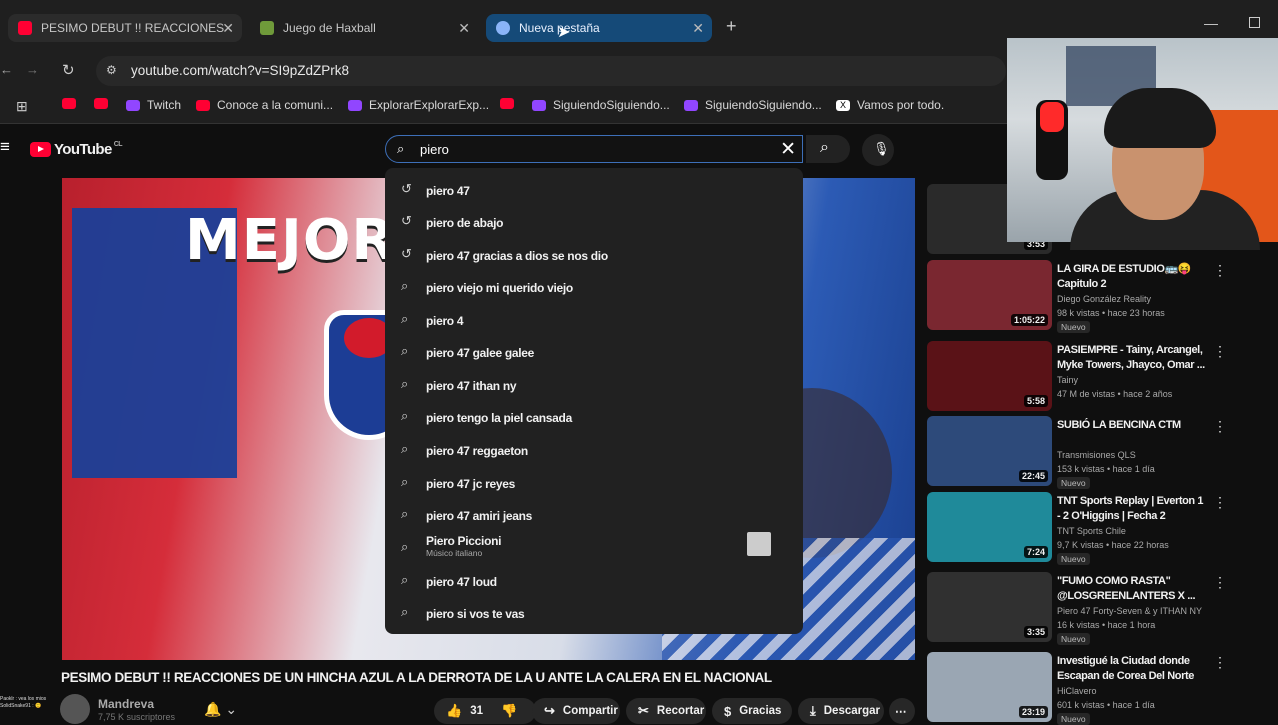 This screenshot has width=1278, height=725. What do you see at coordinates (1130, 611) in the screenshot?
I see `video-channel: Piero 47 Forty-Seven & y ITHAN NY` at bounding box center [1130, 611].